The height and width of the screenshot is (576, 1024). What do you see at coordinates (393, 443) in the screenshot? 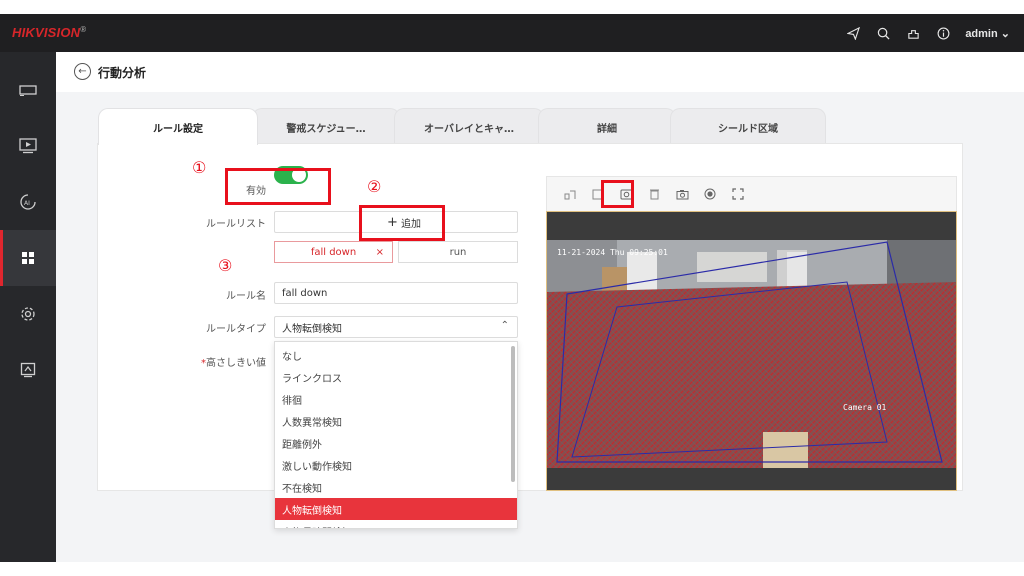
I see `dropdown-option: 距離例外` at bounding box center [393, 443].